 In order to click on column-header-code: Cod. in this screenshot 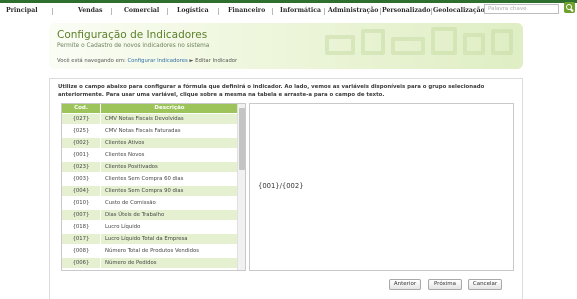, I will do `click(81, 108)`.